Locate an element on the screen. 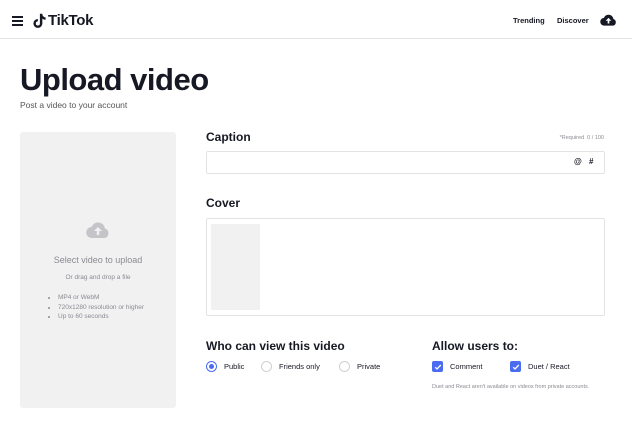 The image size is (632, 424). logo-text: TikTok is located at coordinates (71, 20).